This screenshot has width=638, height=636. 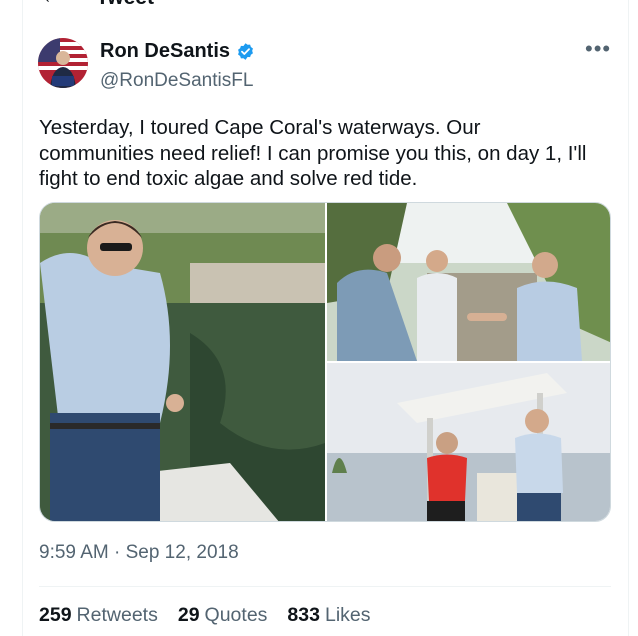 What do you see at coordinates (468, 282) in the screenshot?
I see `photo-handshake` at bounding box center [468, 282].